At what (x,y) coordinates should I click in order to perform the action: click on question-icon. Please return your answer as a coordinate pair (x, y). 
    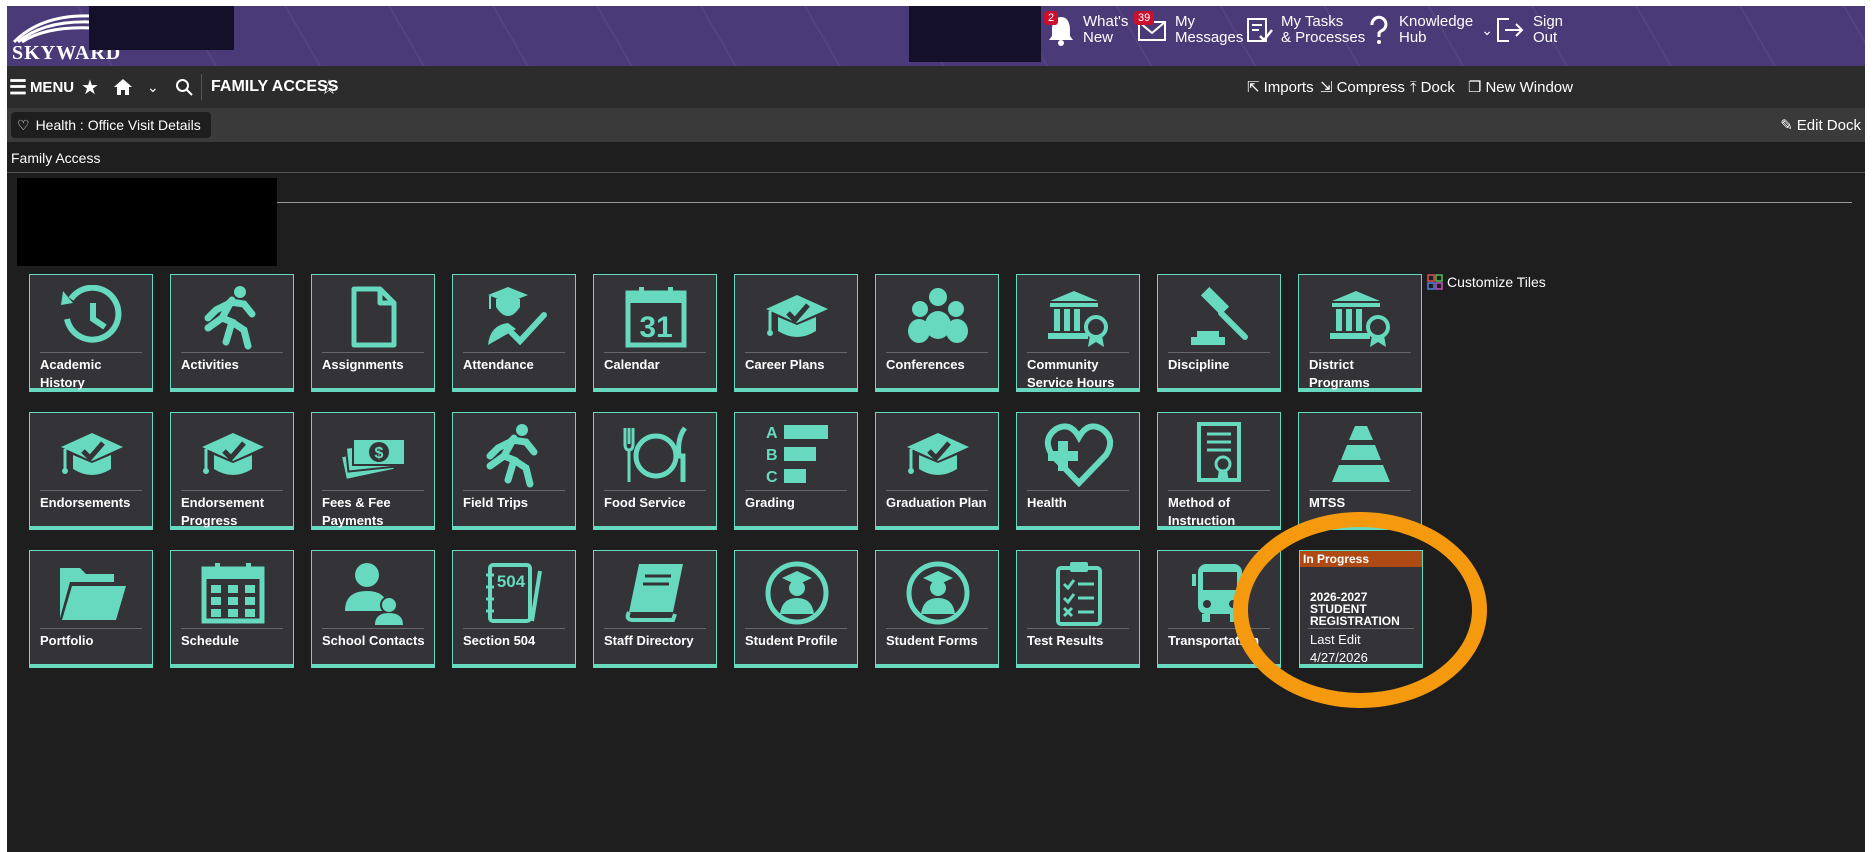
    Looking at the image, I should click on (1379, 29).